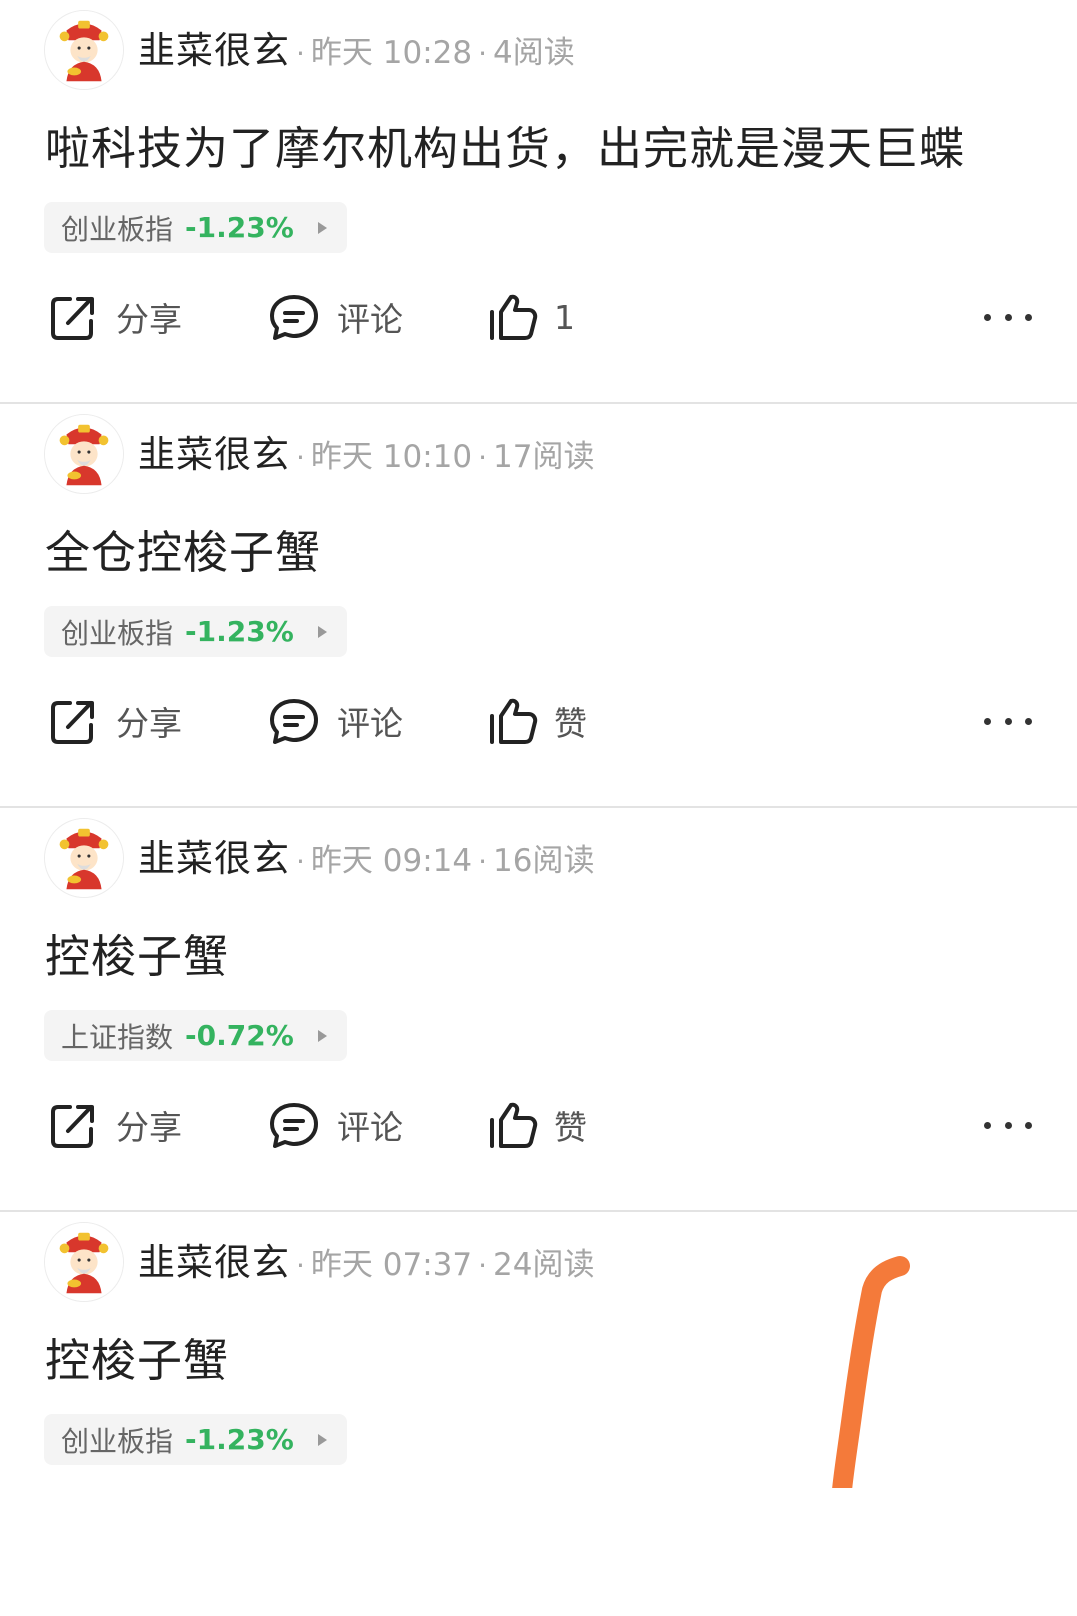 The image size is (1077, 1616). What do you see at coordinates (183, 548) in the screenshot?
I see `post-content: 全仓控梭子蟹` at bounding box center [183, 548].